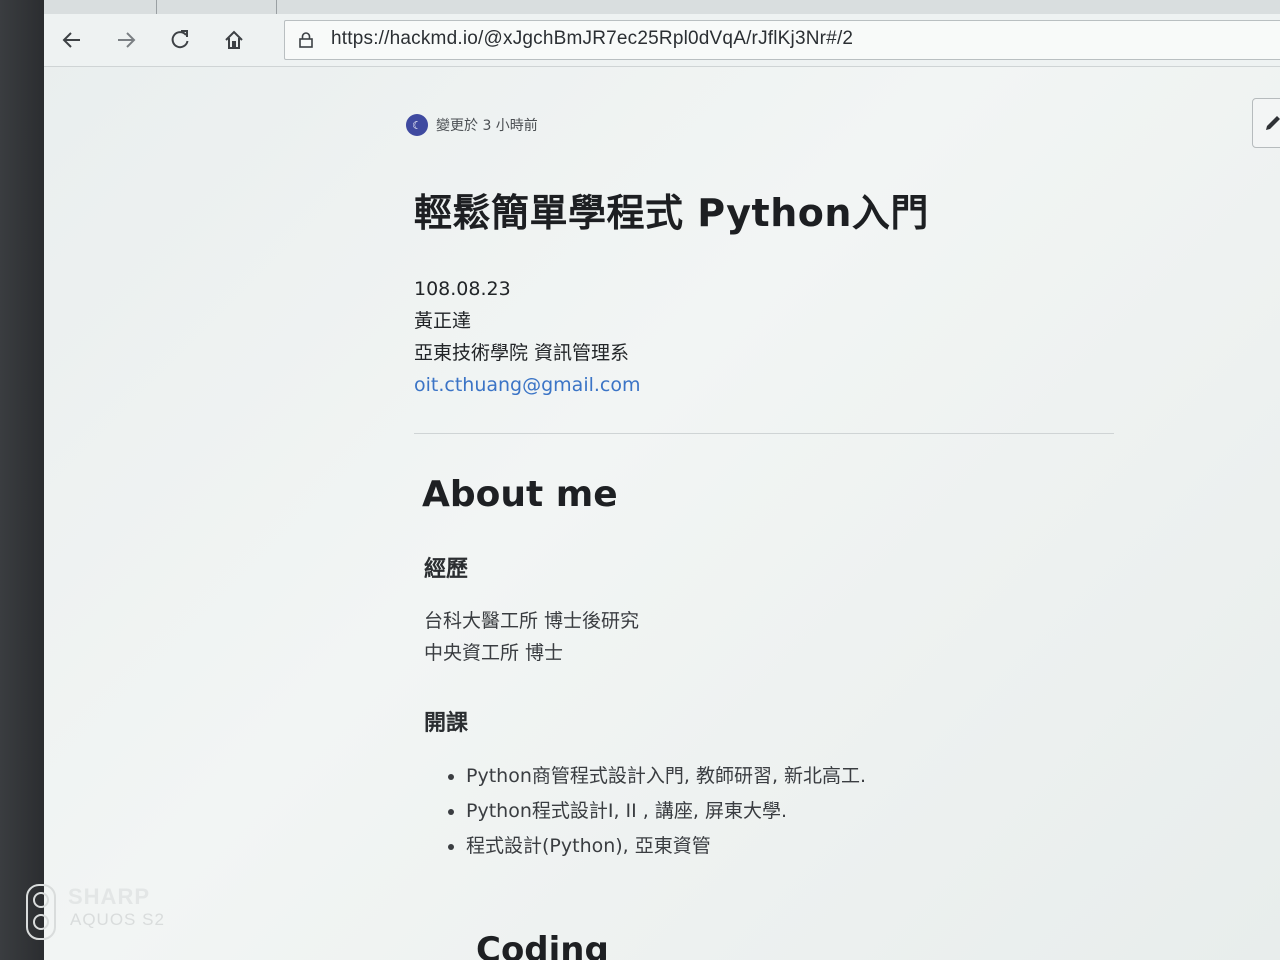 The image size is (1280, 960). I want to click on camera-icon, so click(41, 912).